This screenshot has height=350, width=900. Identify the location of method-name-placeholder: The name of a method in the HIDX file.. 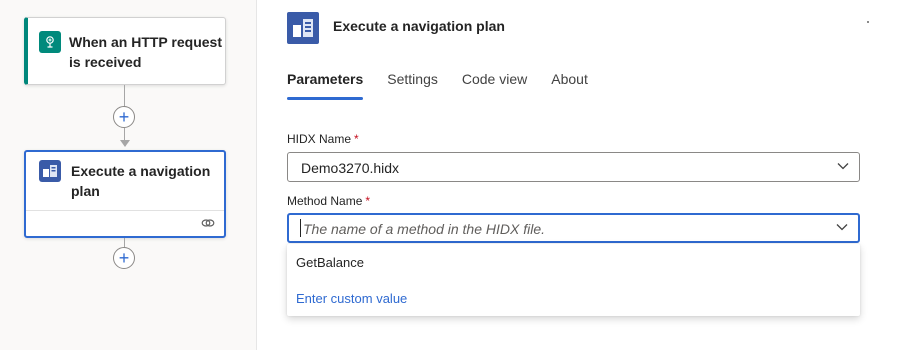
(424, 229).